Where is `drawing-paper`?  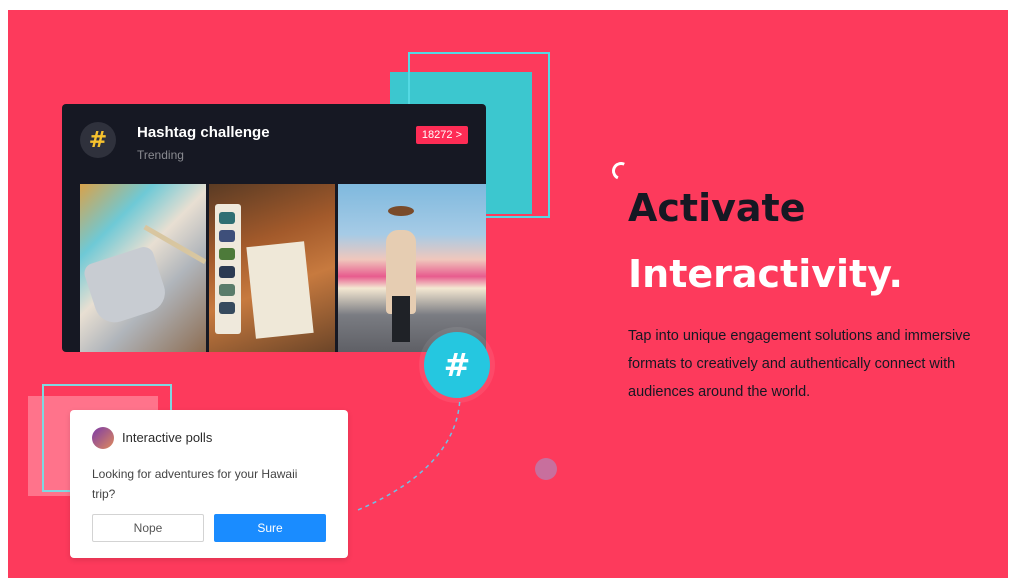
drawing-paper is located at coordinates (280, 290).